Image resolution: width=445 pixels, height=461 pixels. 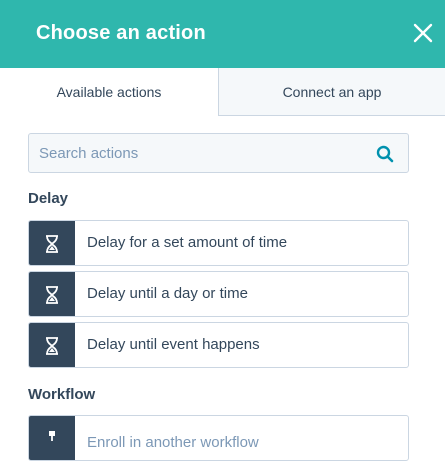 I want to click on section-title-delay: Delay, so click(x=48, y=198).